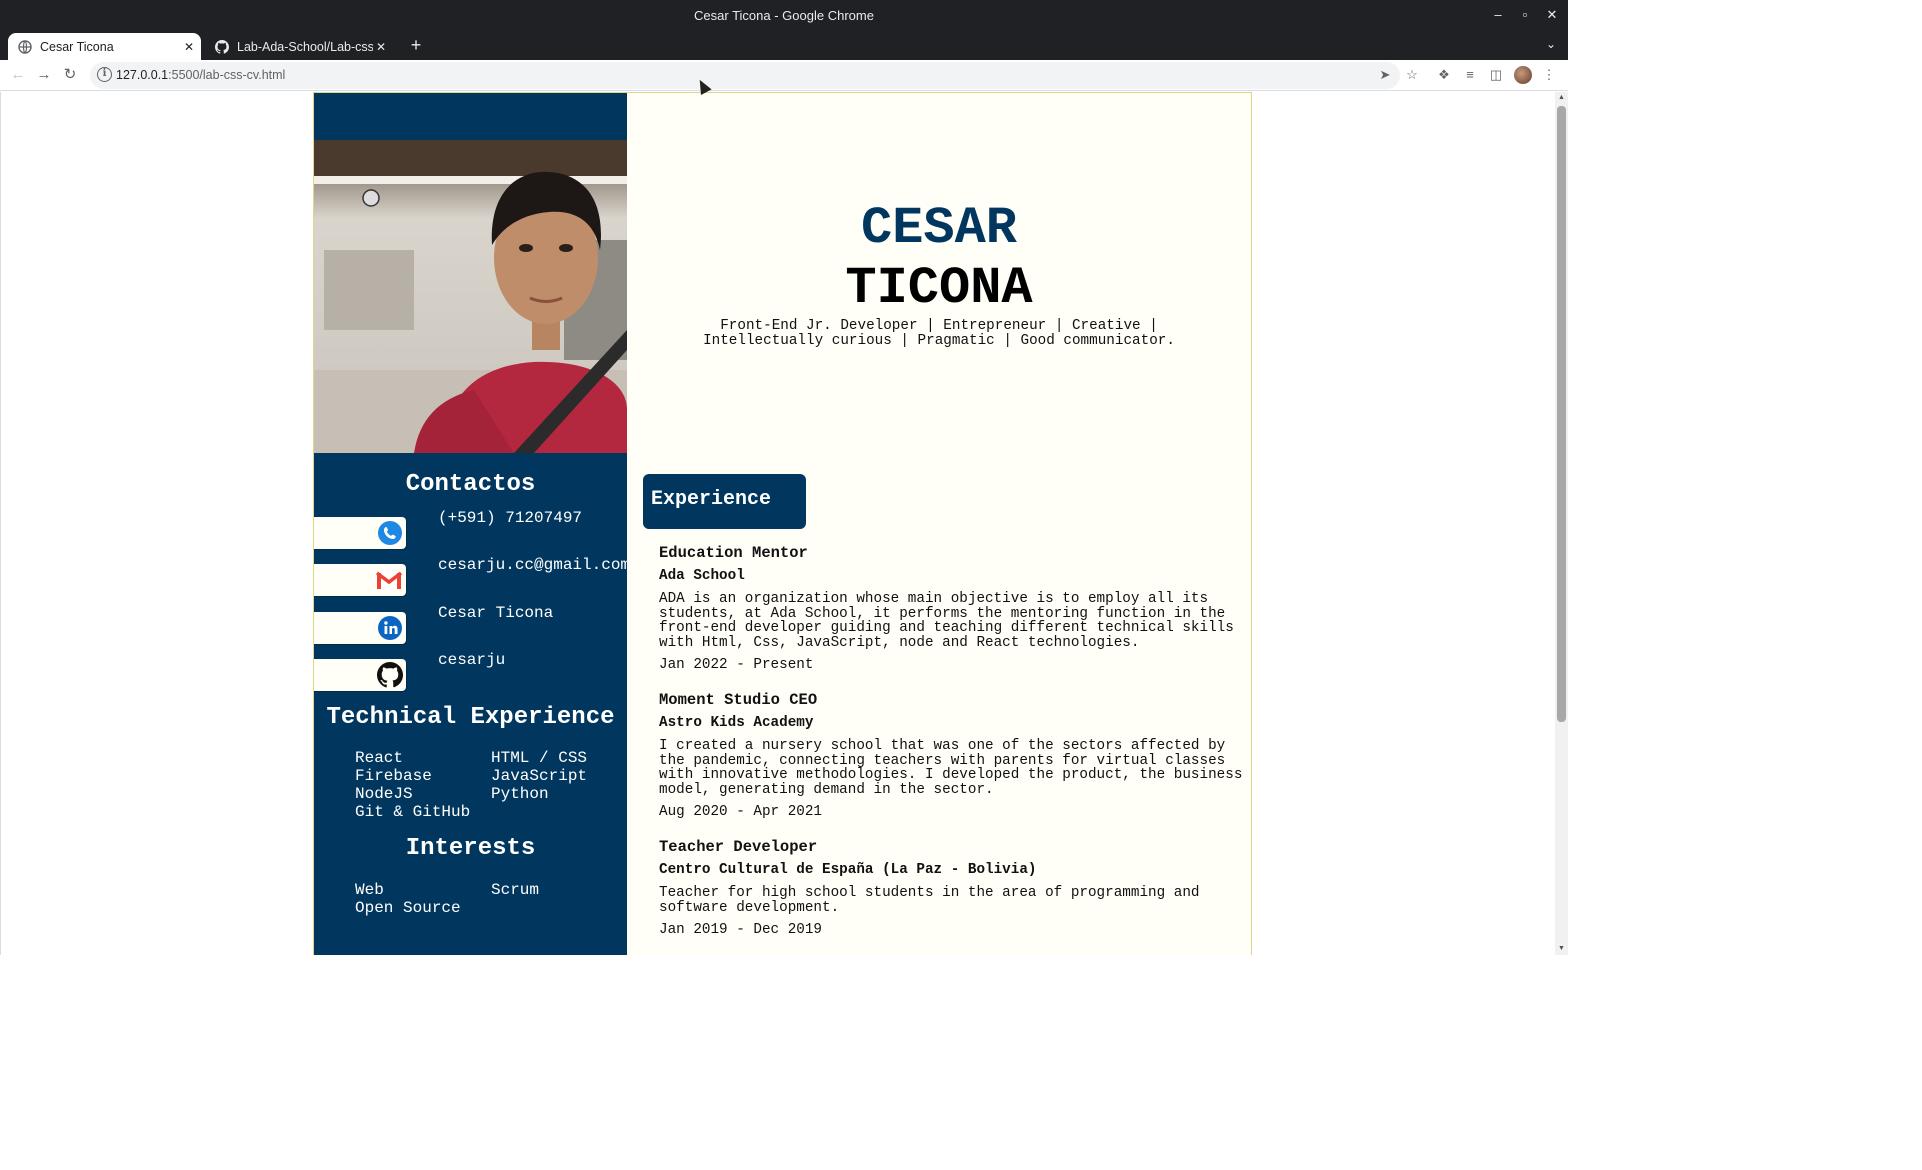 The height and width of the screenshot is (1170, 1922). Describe the element at coordinates (702, 576) in the screenshot. I see `job-org: Ada School` at that location.